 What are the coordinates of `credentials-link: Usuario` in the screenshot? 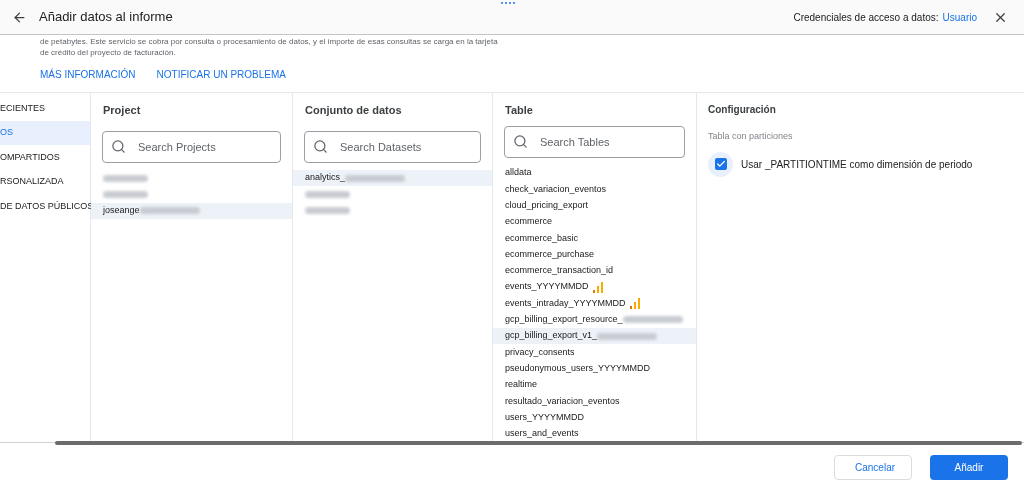 It's located at (959, 17).